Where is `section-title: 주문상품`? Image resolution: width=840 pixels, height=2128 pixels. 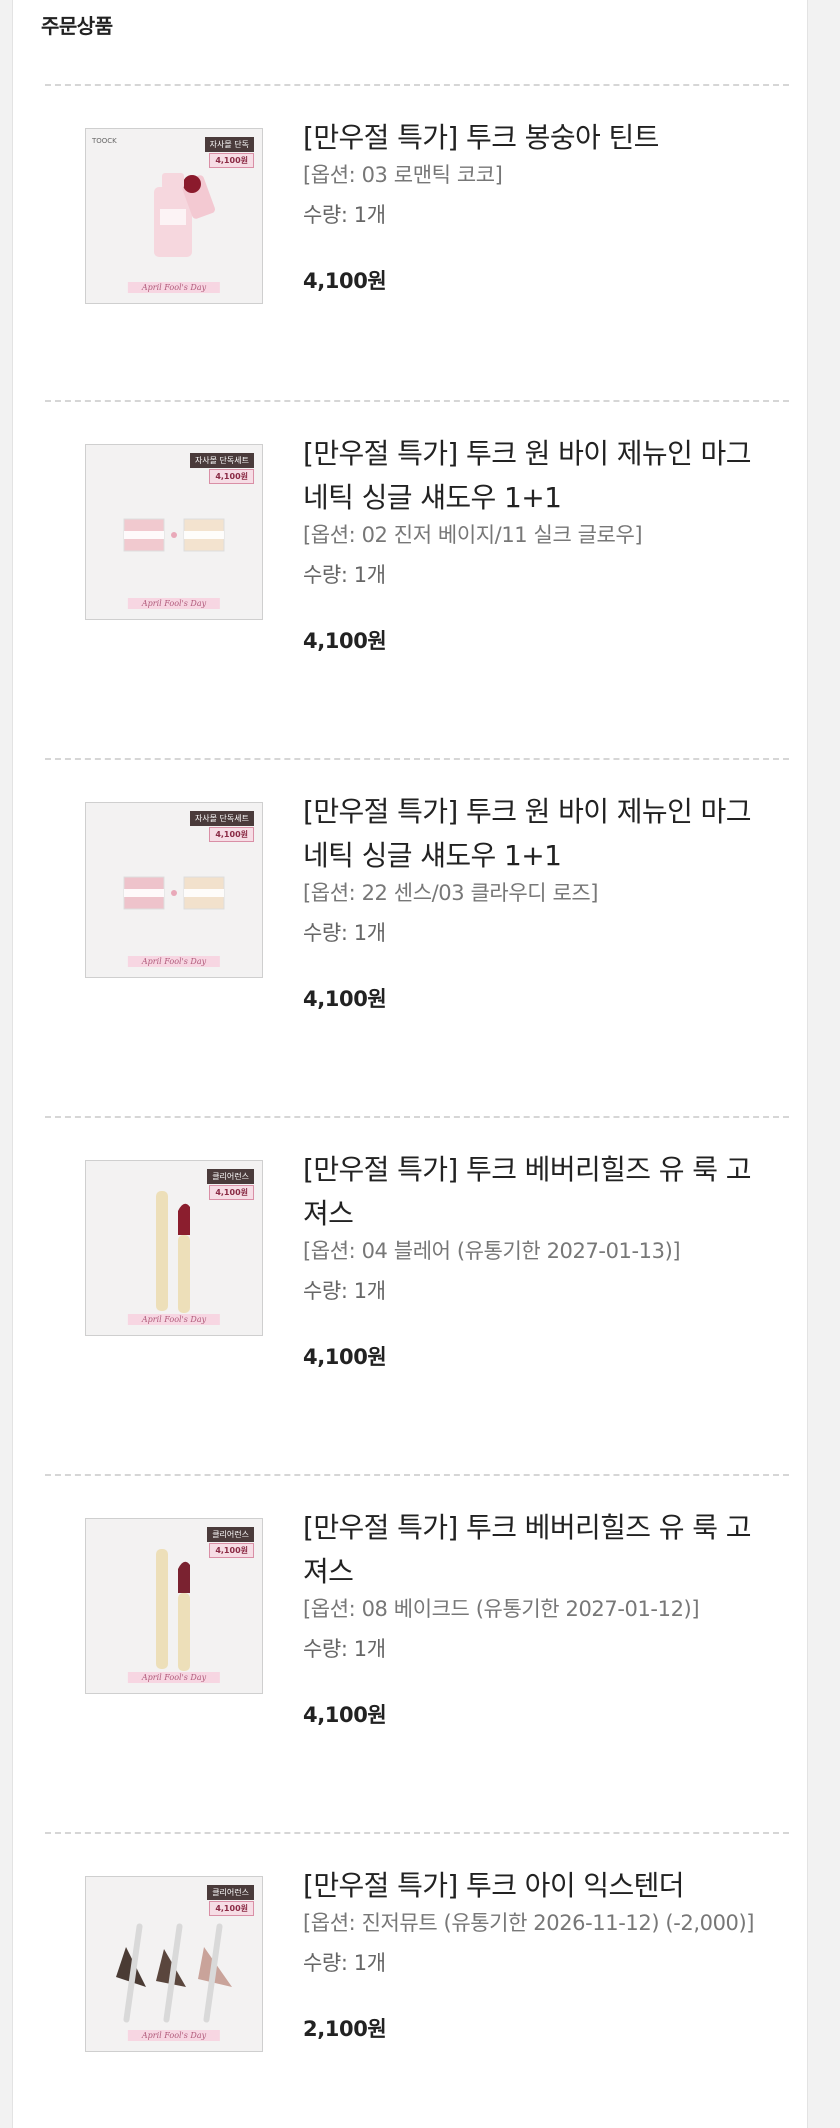
section-title: 주문상품 is located at coordinates (77, 26).